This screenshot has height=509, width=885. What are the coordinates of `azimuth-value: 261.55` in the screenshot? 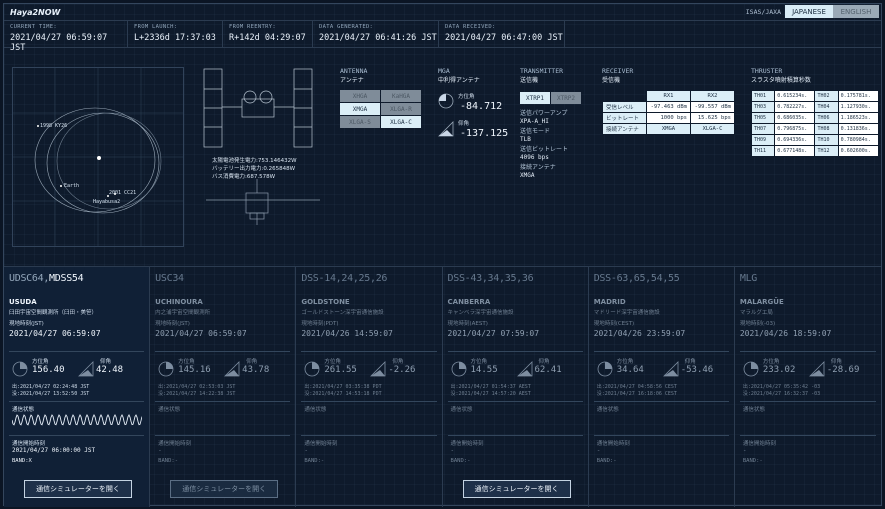 It's located at (340, 370).